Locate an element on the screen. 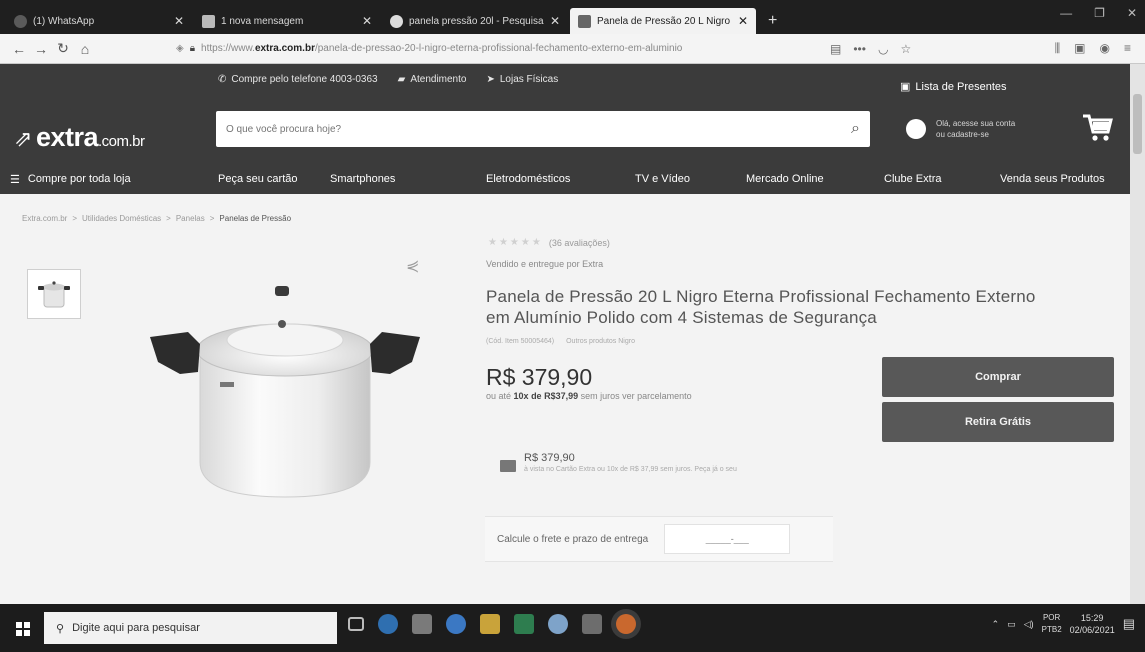 The width and height of the screenshot is (1145, 652). free-pickup-button: Retira Grátis is located at coordinates (998, 422).